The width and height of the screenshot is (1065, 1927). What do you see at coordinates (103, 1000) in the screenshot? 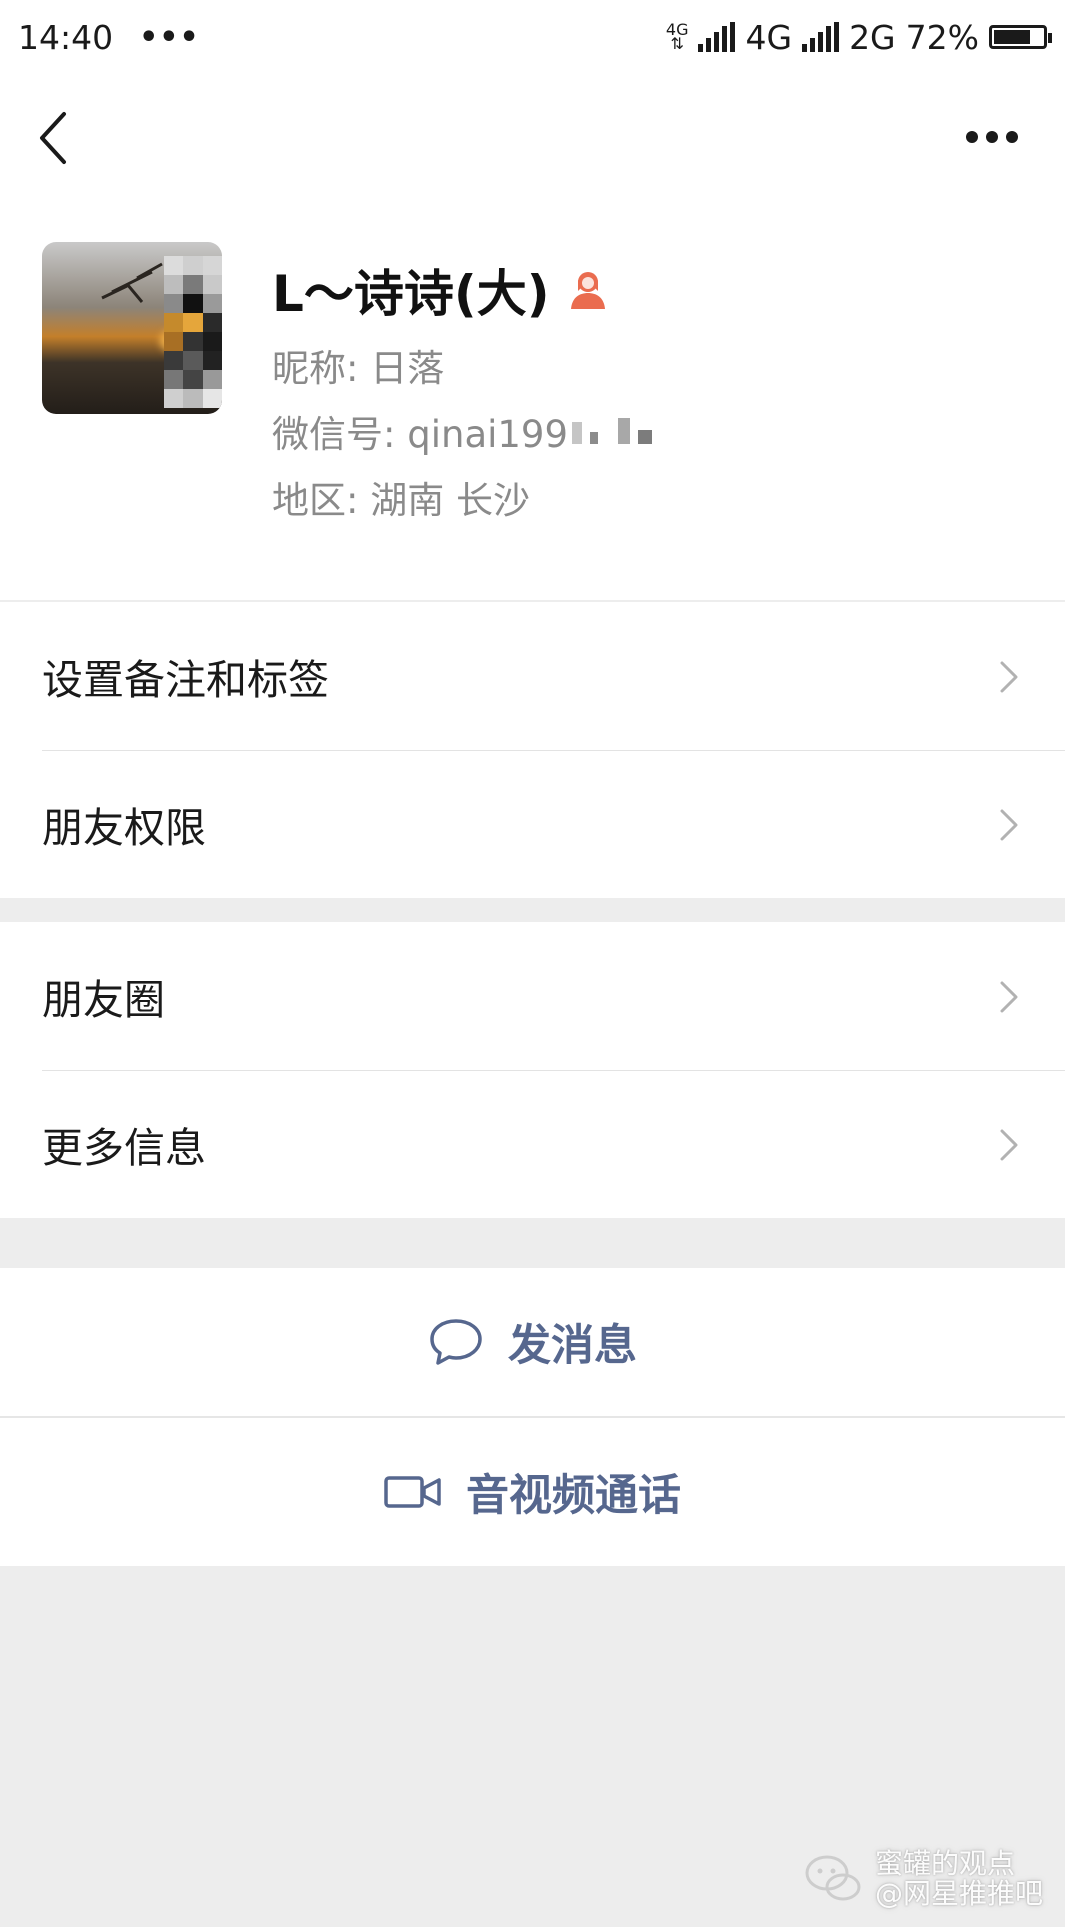
I see `menu-item-label: 朋友圈` at bounding box center [103, 1000].